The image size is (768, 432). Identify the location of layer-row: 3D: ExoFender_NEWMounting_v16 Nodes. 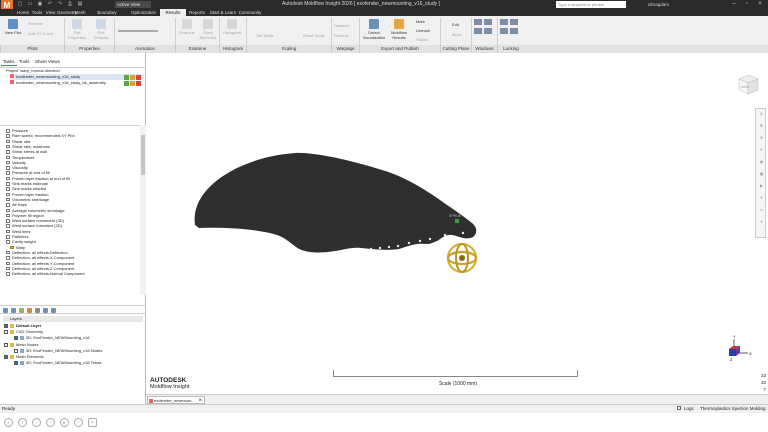
(58, 351).